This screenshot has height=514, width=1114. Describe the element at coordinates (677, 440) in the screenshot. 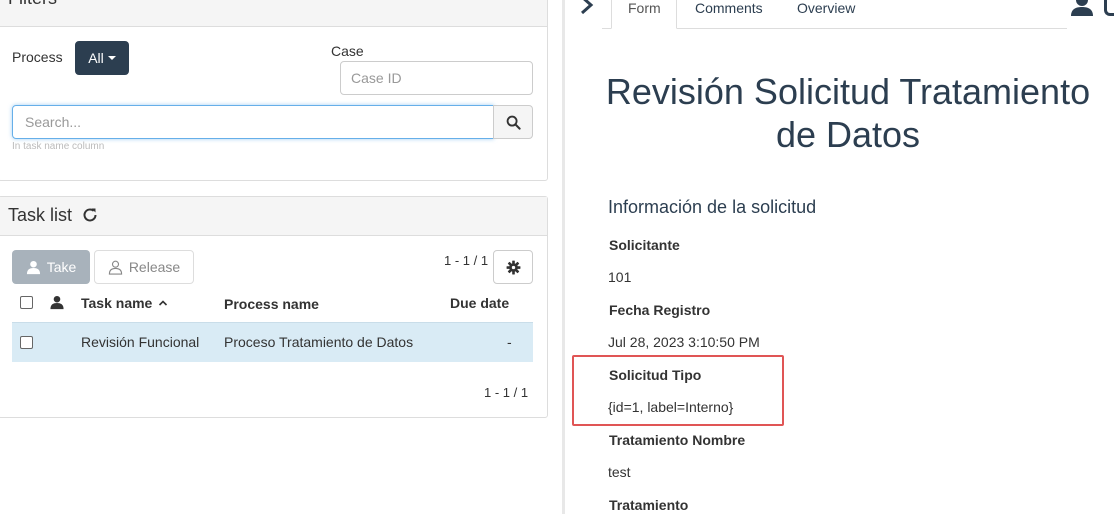

I see `field-label-tratamiento-nombre: Tratamiento Nombre` at that location.